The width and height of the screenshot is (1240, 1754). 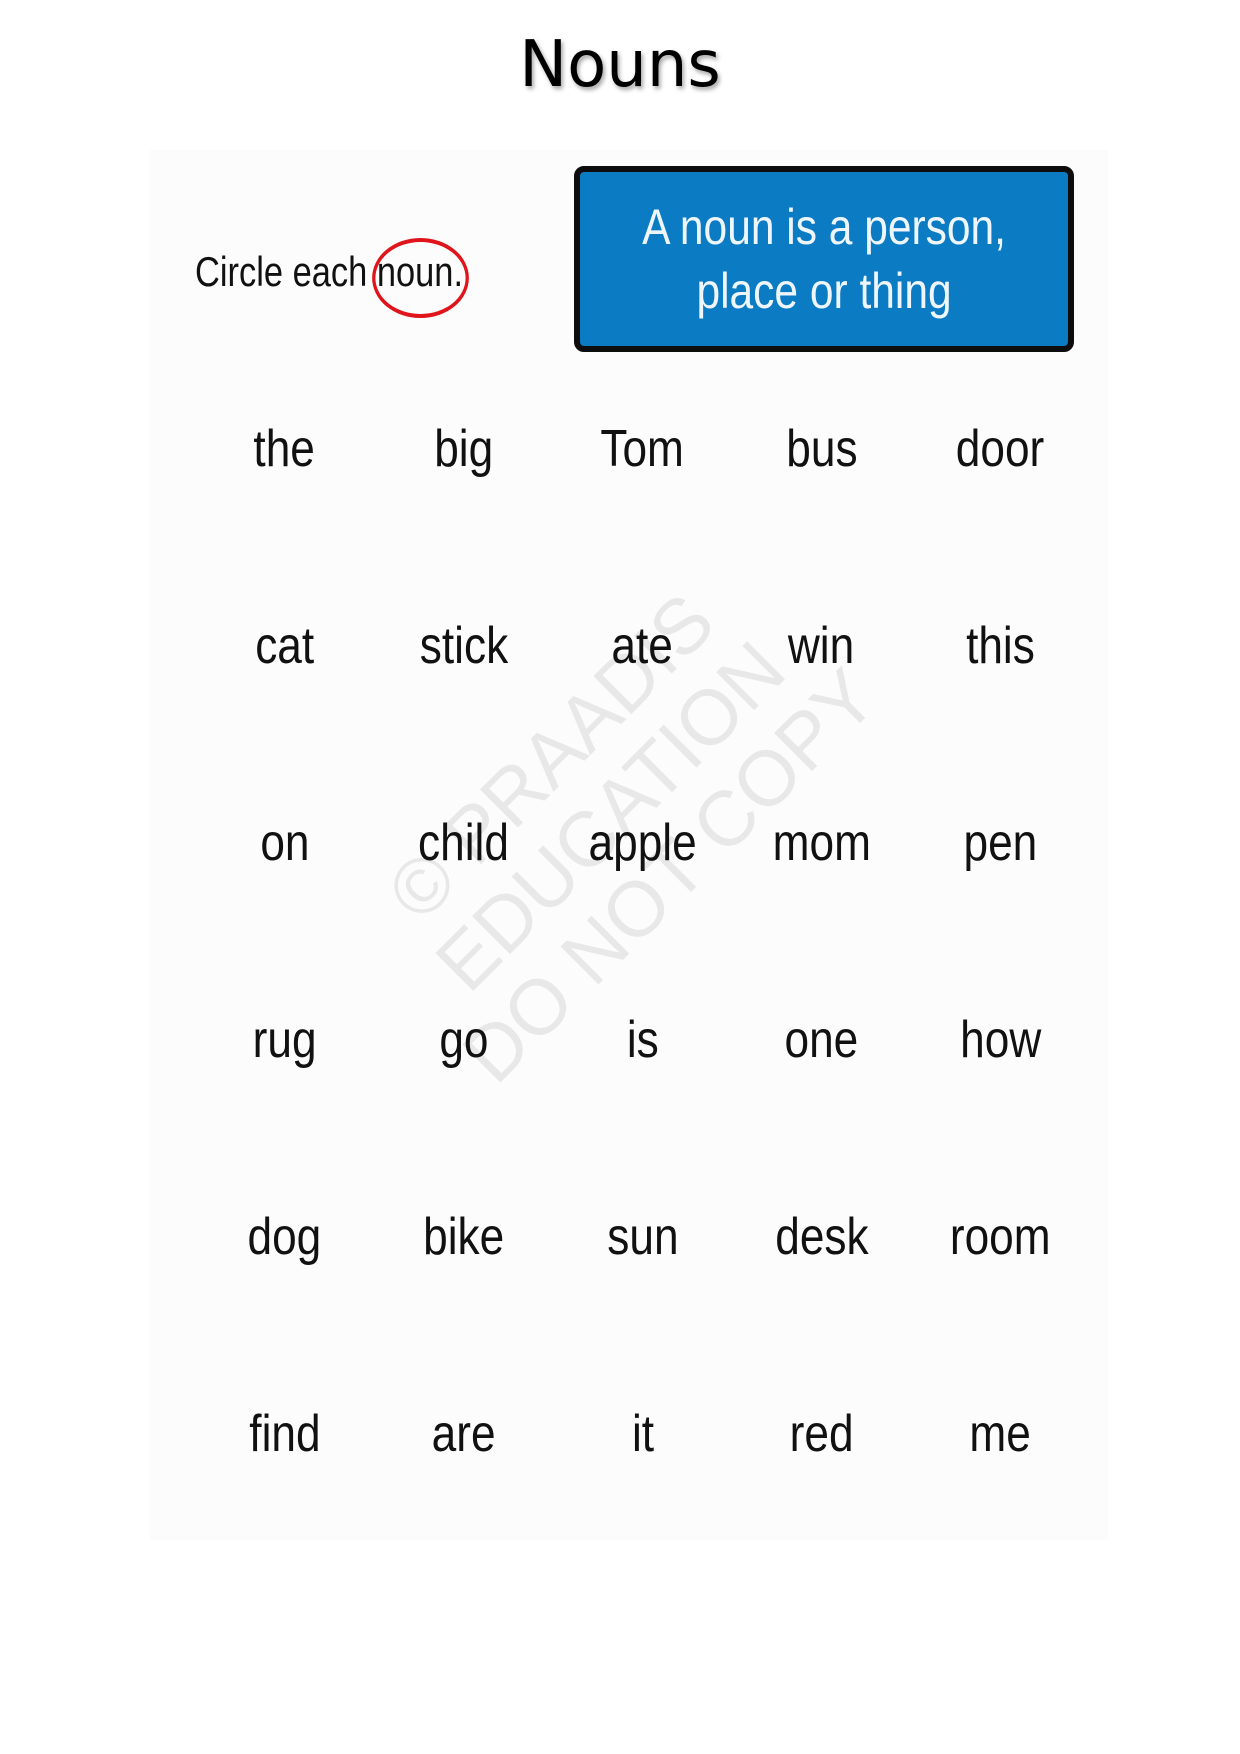 I want to click on word-item: this, so click(x=1000, y=646).